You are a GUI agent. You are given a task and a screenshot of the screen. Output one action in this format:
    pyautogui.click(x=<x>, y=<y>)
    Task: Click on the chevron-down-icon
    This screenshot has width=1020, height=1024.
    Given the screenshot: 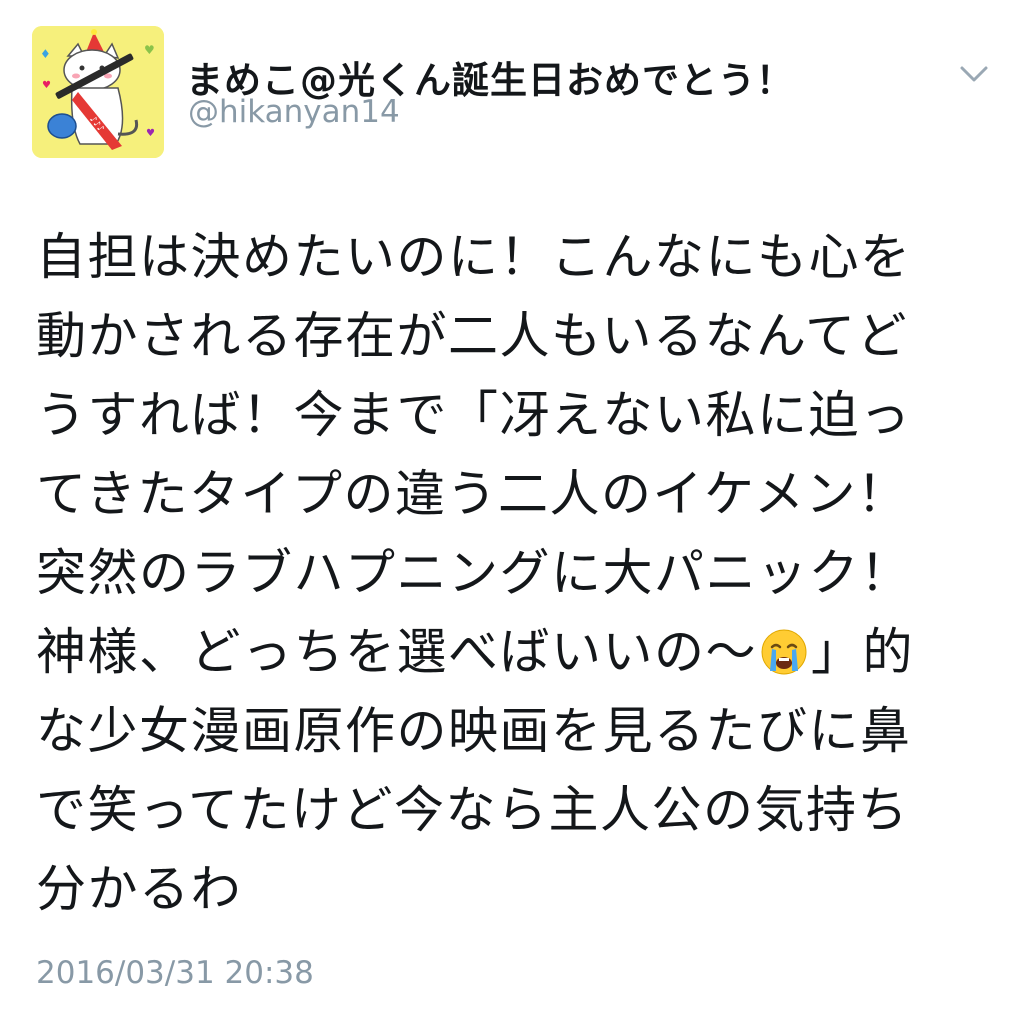 What is the action you would take?
    pyautogui.click(x=974, y=74)
    